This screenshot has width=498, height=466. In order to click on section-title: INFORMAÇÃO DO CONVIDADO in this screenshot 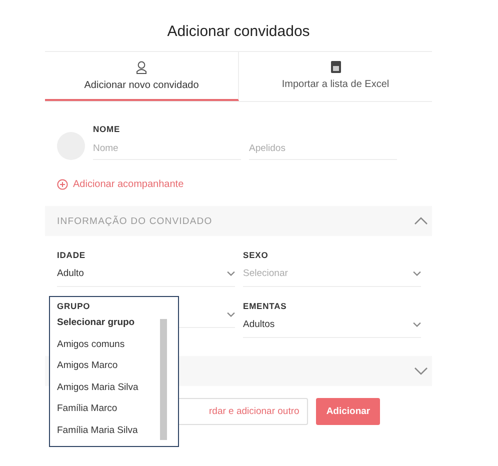, I will do `click(134, 221)`.